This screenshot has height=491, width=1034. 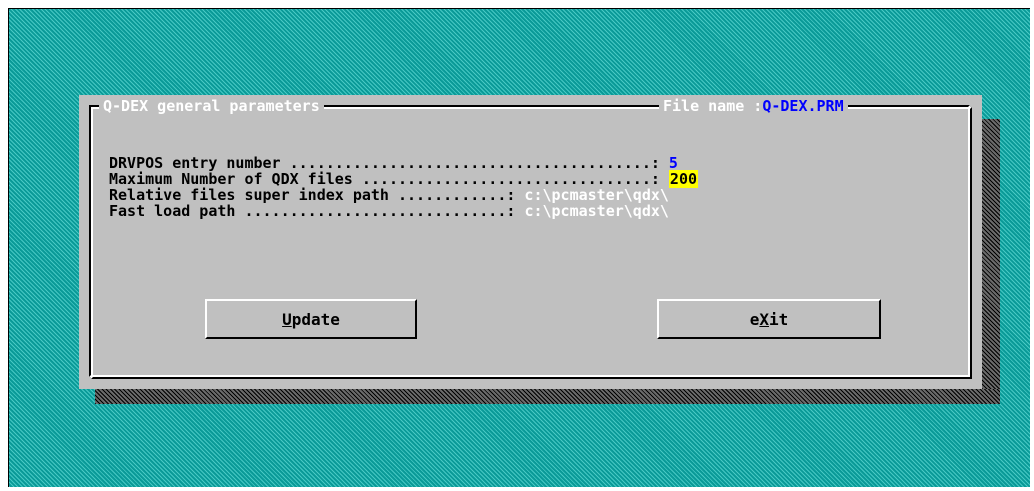 What do you see at coordinates (211, 106) in the screenshot?
I see `dialog-title: Q-DEX general parameters` at bounding box center [211, 106].